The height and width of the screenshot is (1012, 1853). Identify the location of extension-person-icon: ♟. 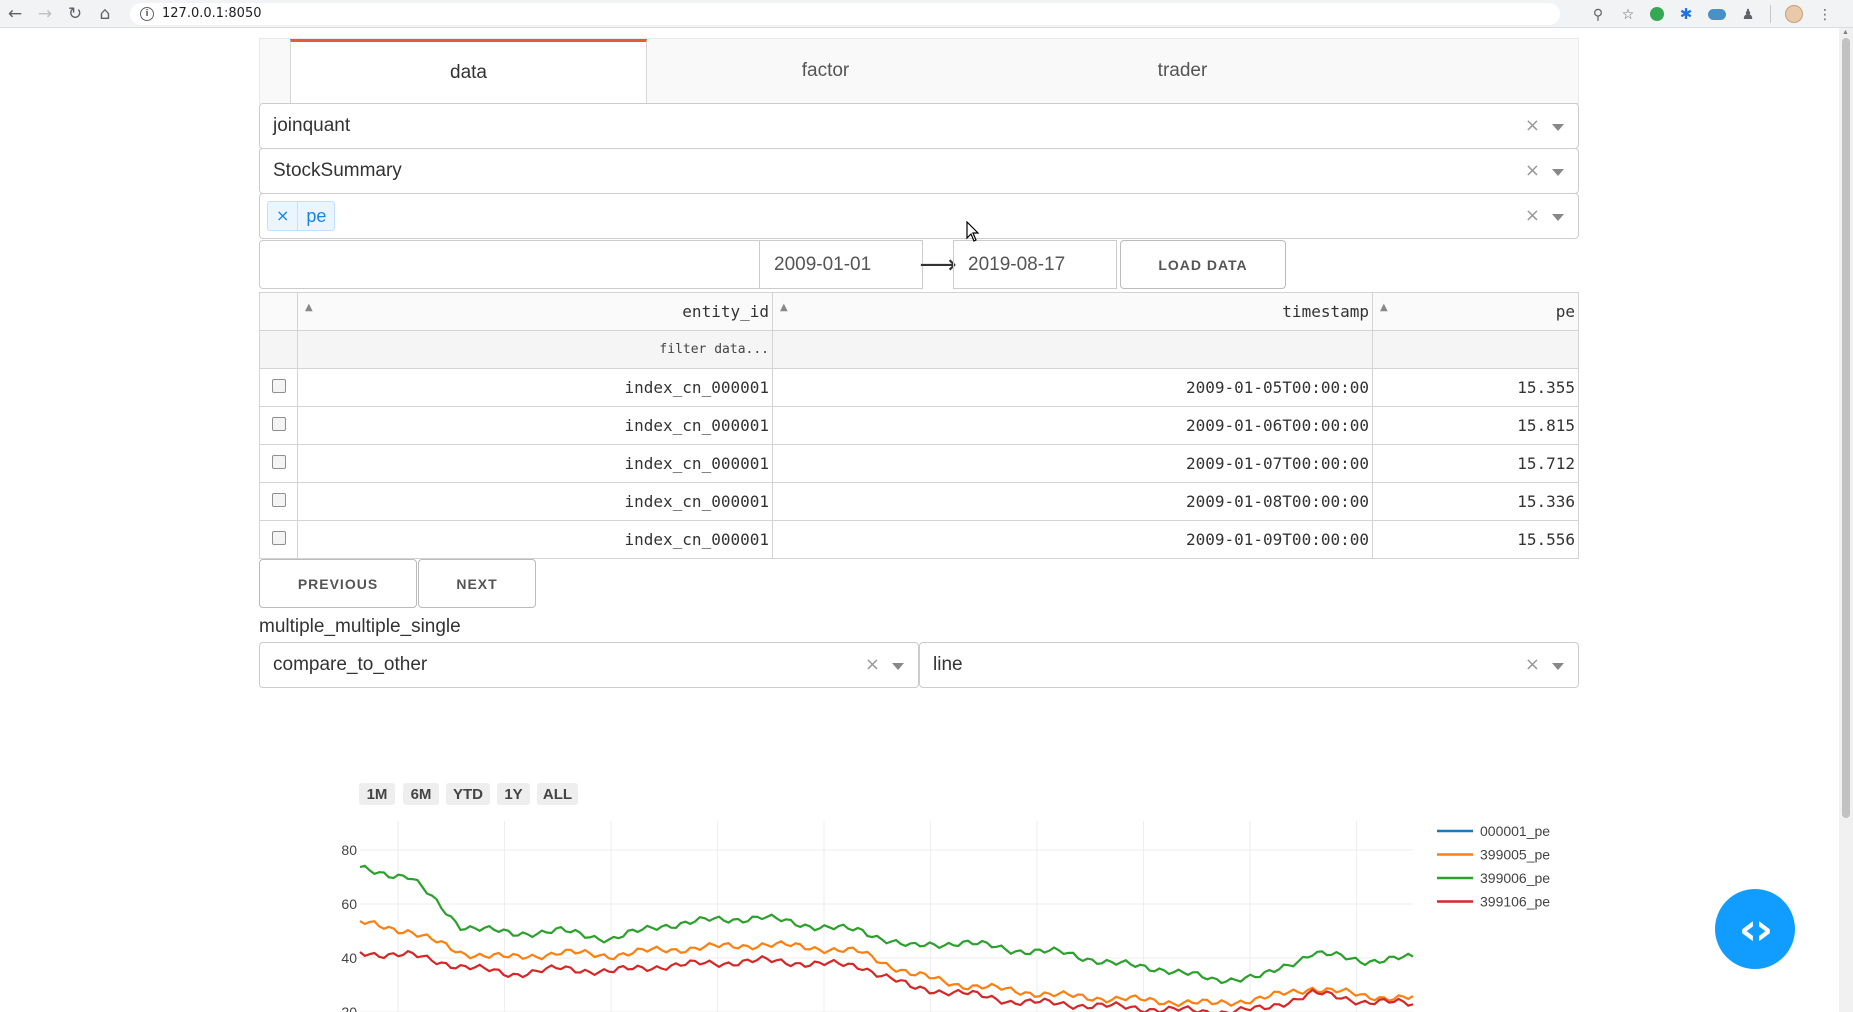
(1748, 14).